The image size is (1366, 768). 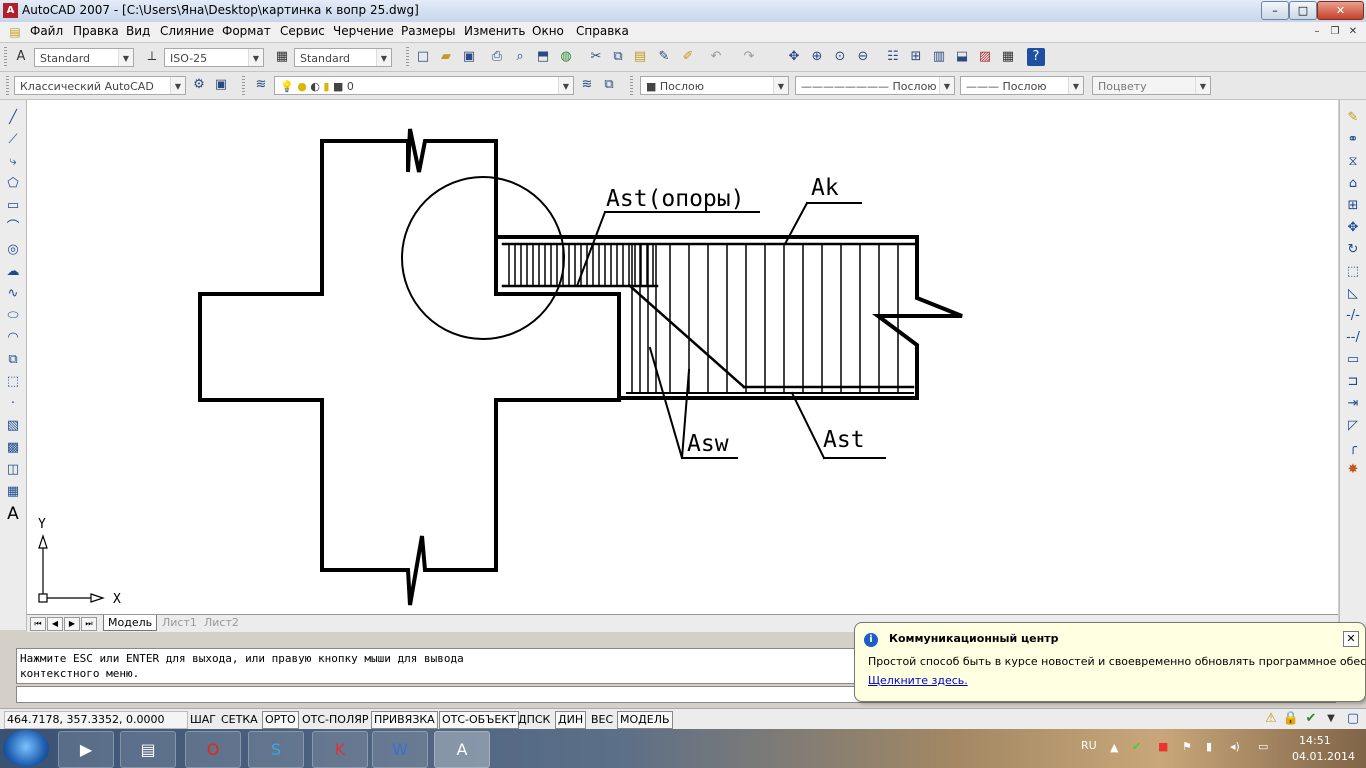 I want to click on break-icon: ⊐, so click(x=1353, y=382).